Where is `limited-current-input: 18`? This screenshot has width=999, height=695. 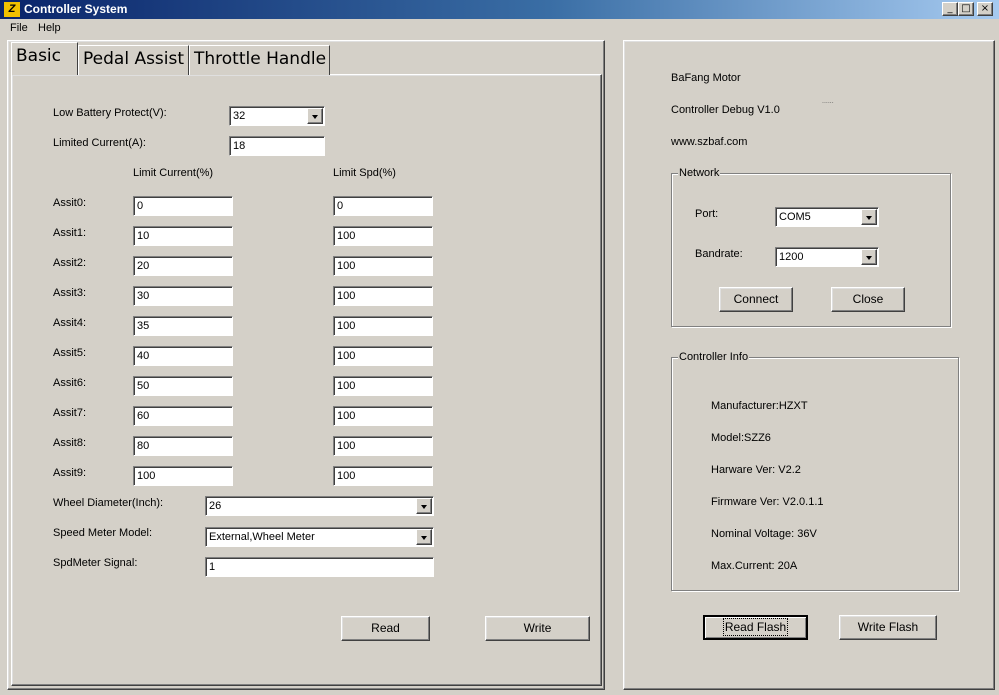
limited-current-input: 18 is located at coordinates (277, 146).